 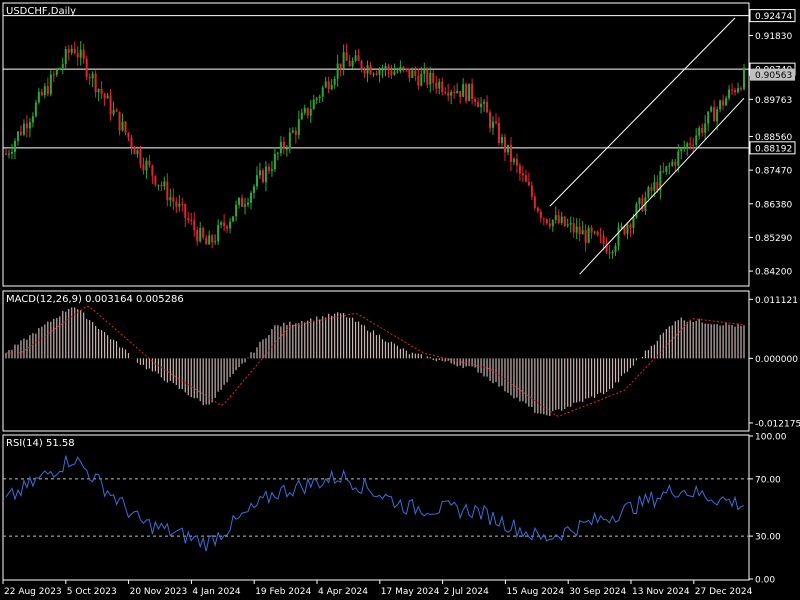 What do you see at coordinates (773, 172) in the screenshot?
I see `price-tick-label: 0.87470` at bounding box center [773, 172].